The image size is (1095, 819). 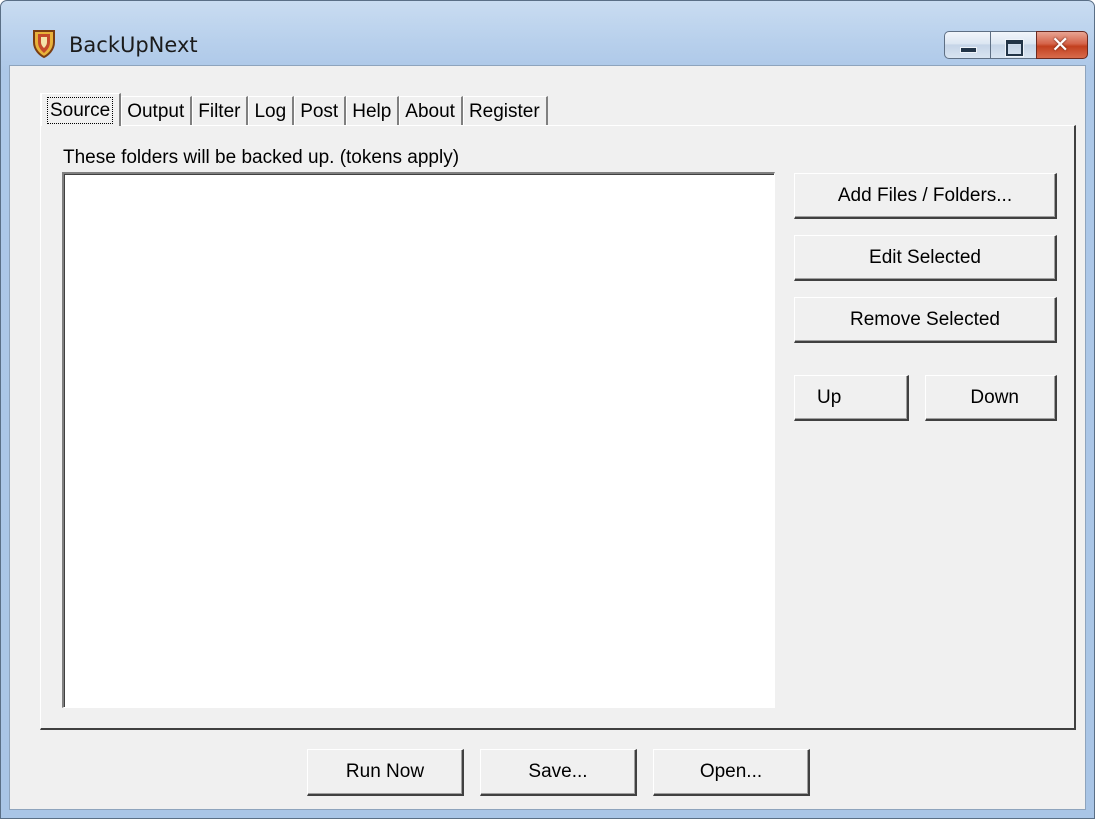 I want to click on remove-selected-button: Remove Selected, so click(x=925, y=320).